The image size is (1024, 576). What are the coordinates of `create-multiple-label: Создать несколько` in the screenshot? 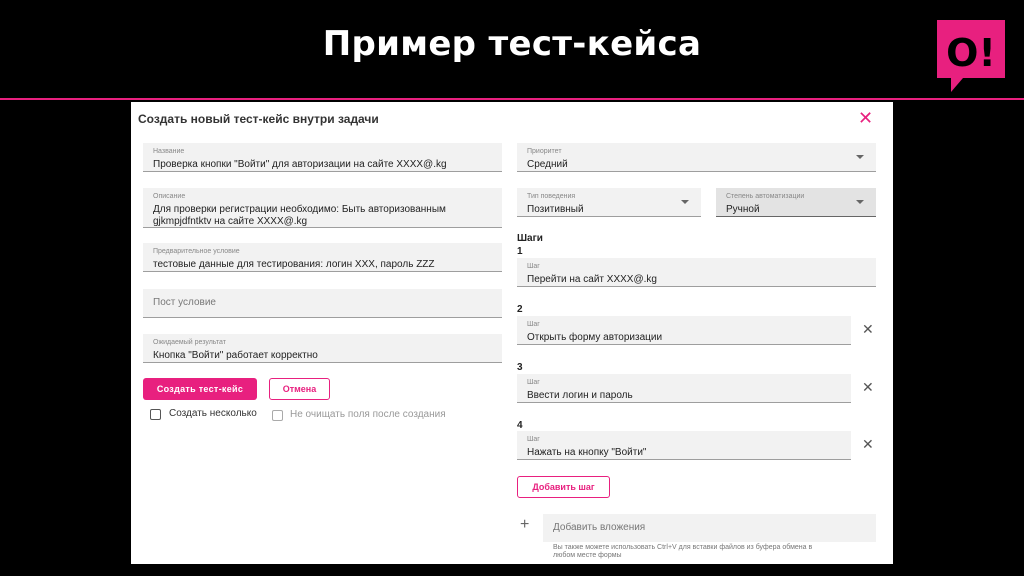 It's located at (213, 413).